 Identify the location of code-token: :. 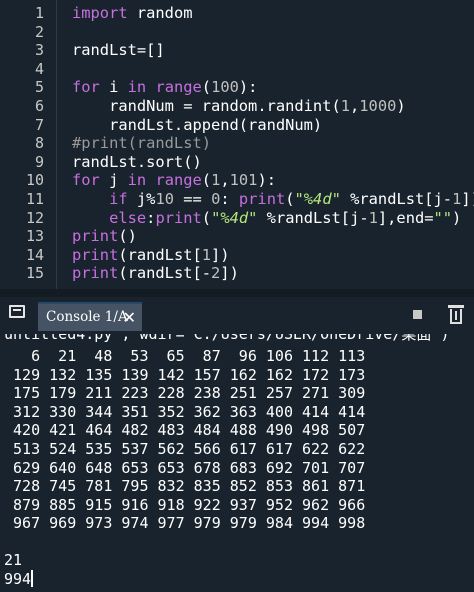
(229, 199).